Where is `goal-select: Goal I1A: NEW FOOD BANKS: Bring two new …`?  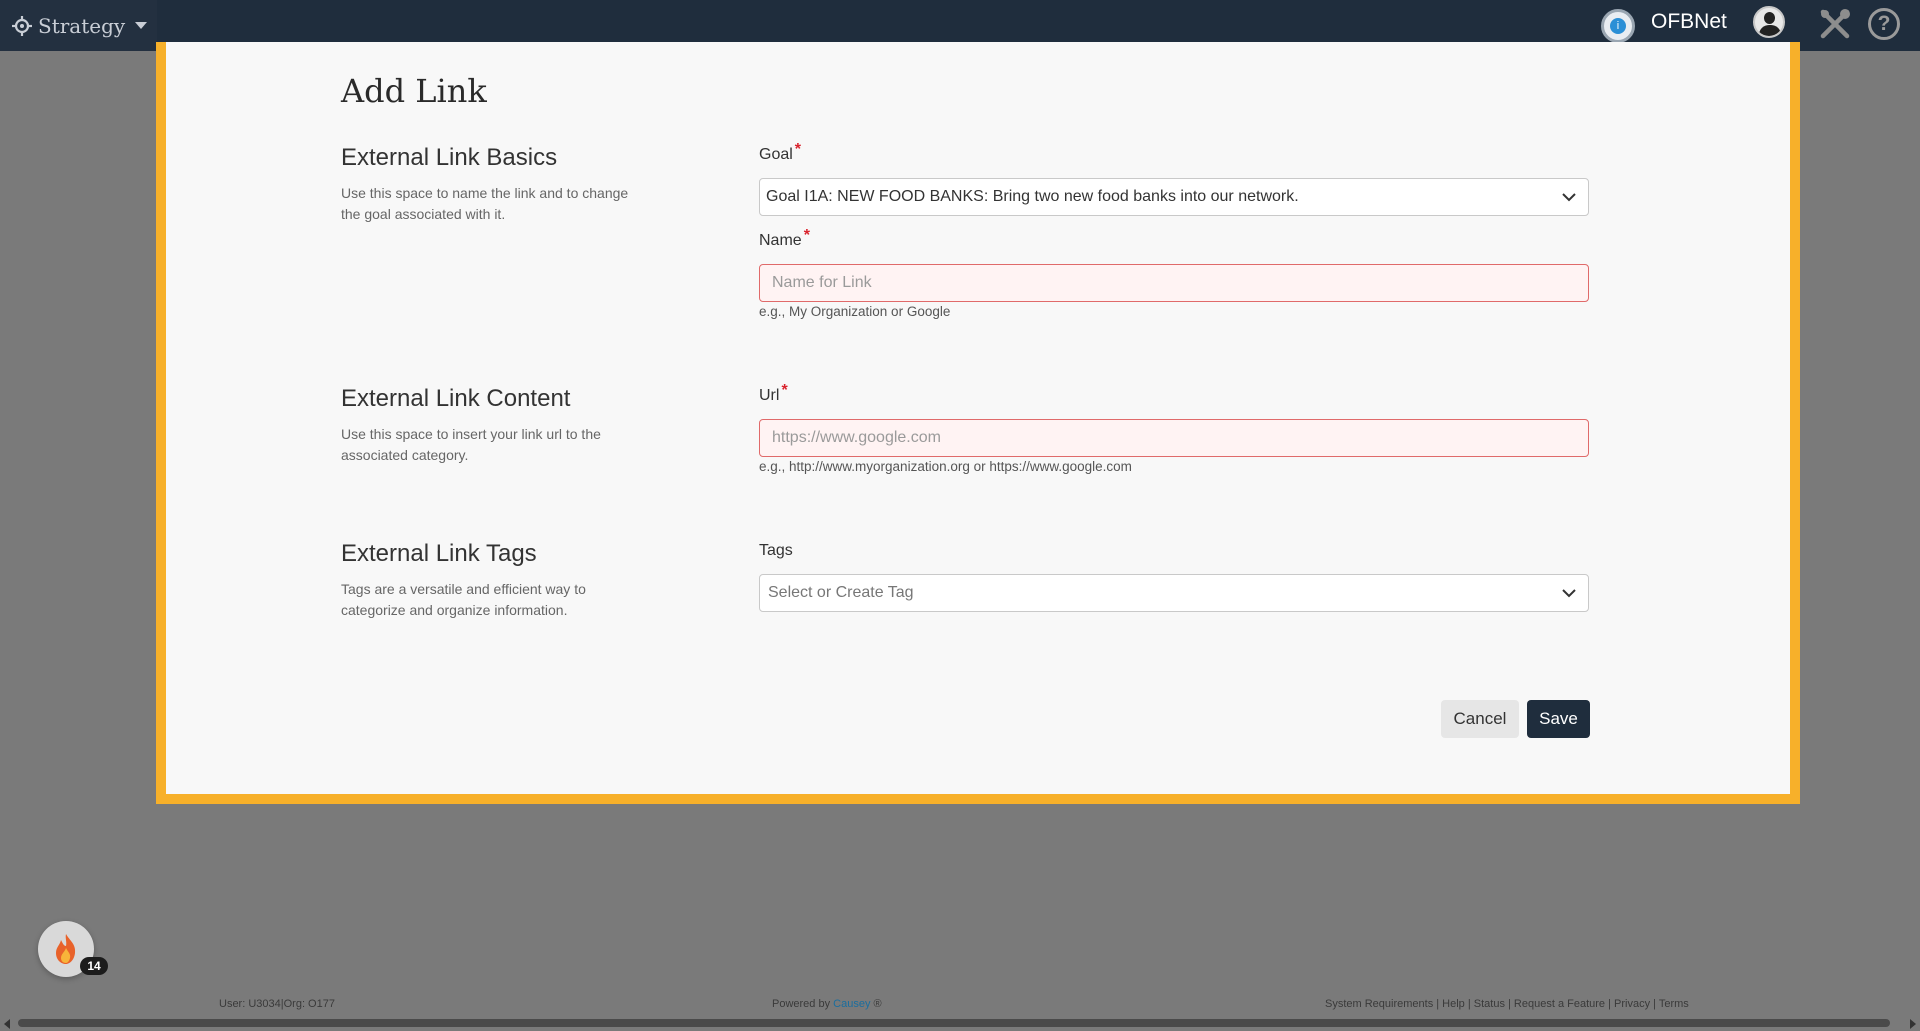 goal-select: Goal I1A: NEW FOOD BANKS: Bring two new … is located at coordinates (1174, 197).